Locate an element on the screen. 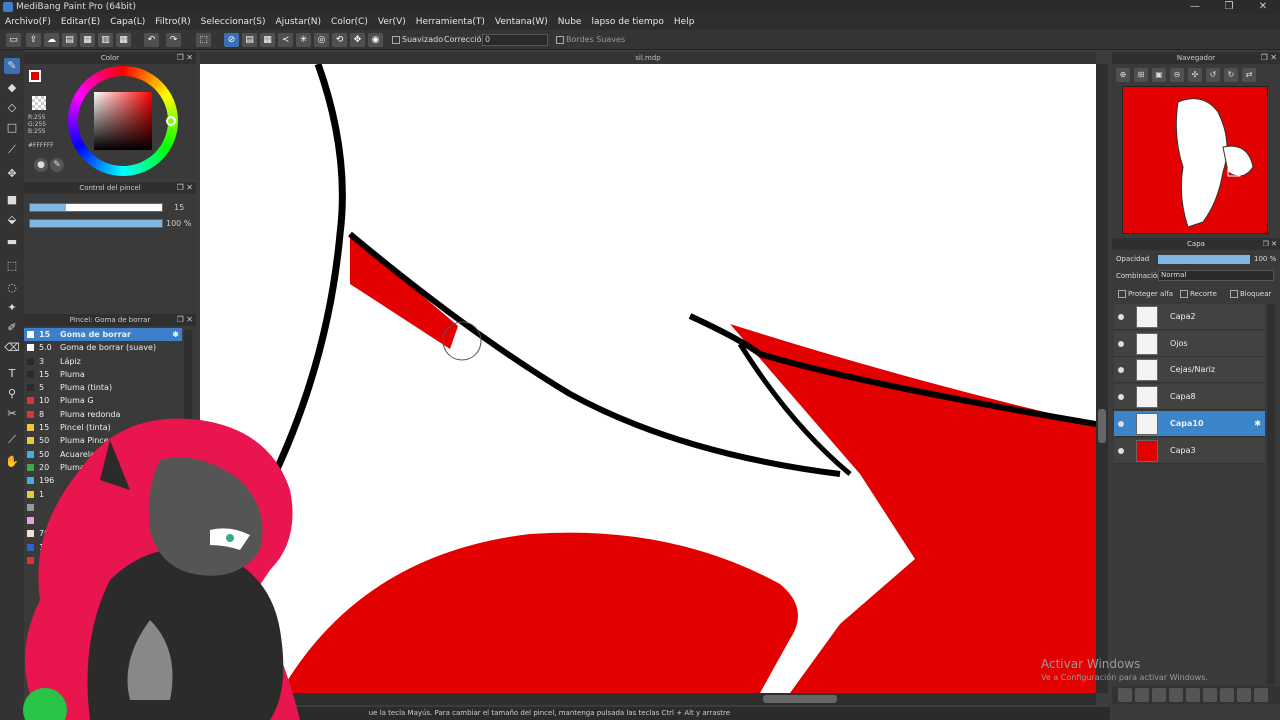 The width and height of the screenshot is (1280, 720). menu-color: Color(C) is located at coordinates (349, 22).